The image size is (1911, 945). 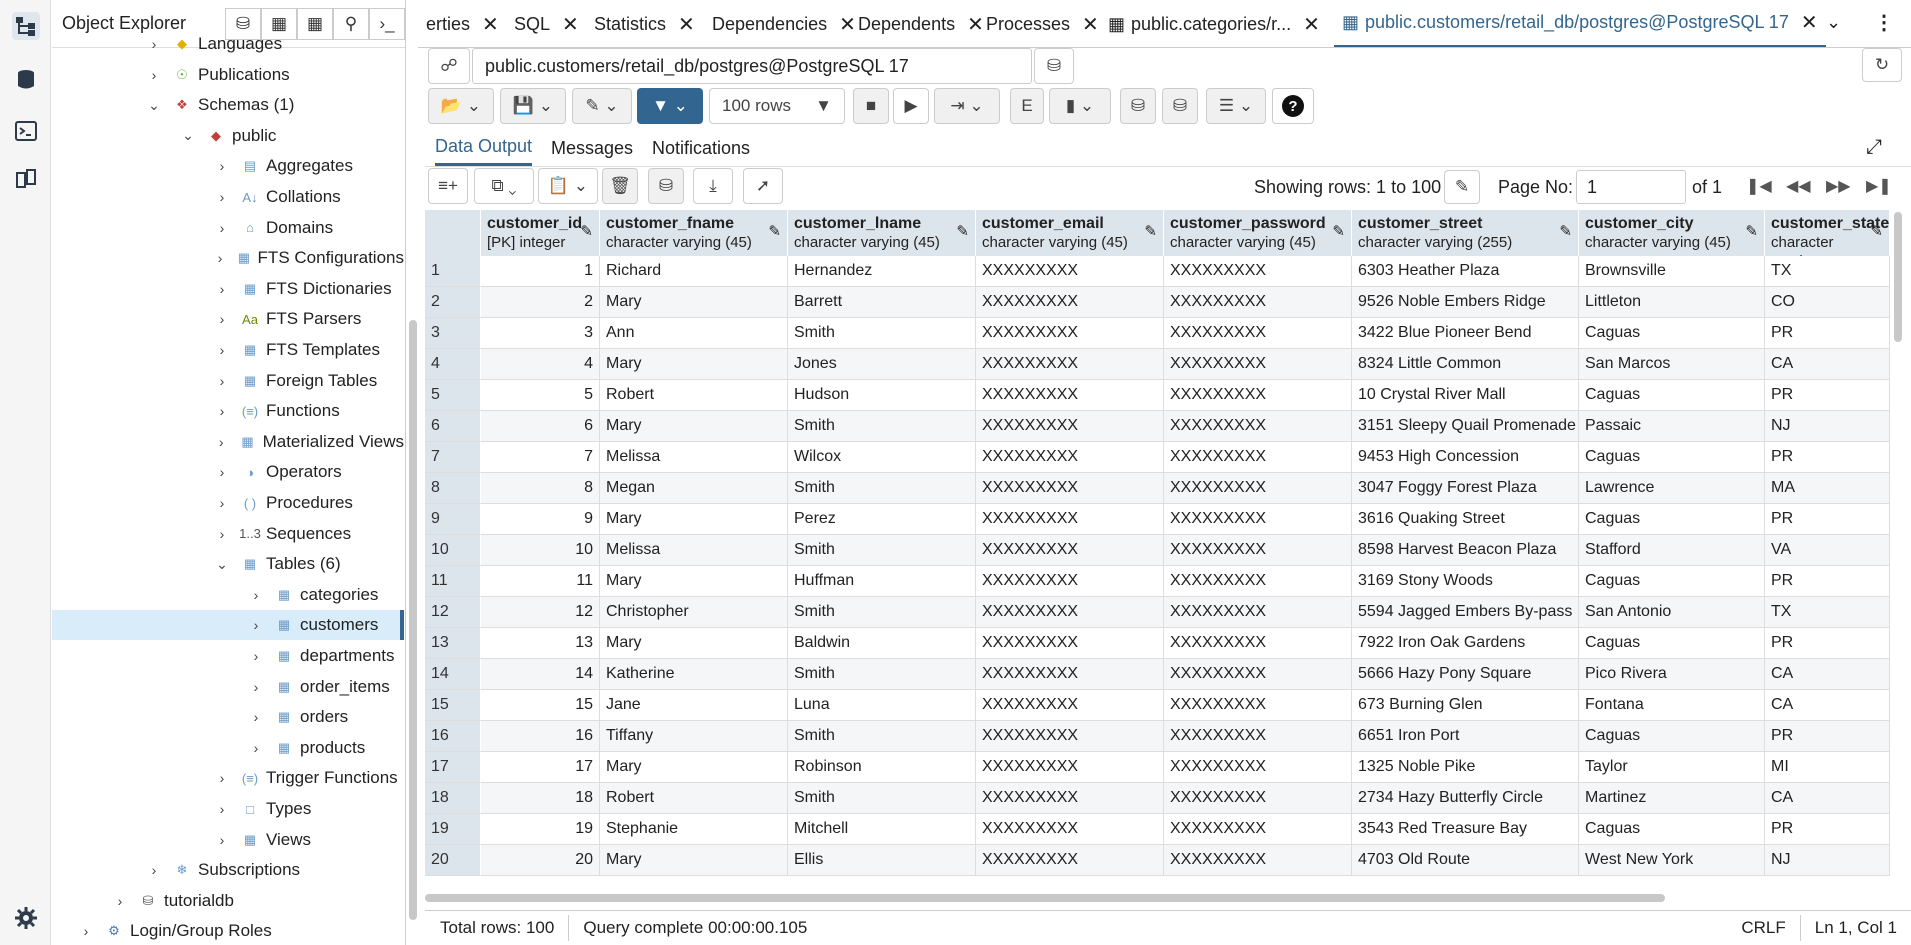 What do you see at coordinates (777, 106) in the screenshot?
I see `rows-limit-select: 100 rows ▼` at bounding box center [777, 106].